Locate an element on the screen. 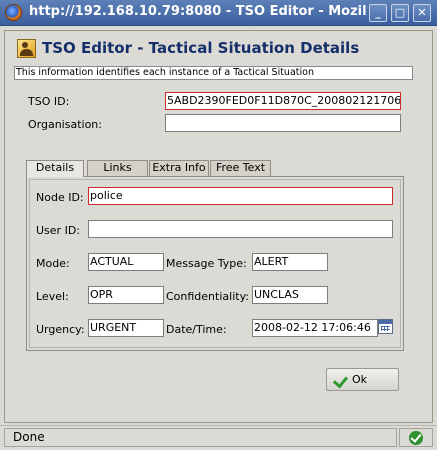 This screenshot has height=450, width=437. checkmark-icon is located at coordinates (340, 380).